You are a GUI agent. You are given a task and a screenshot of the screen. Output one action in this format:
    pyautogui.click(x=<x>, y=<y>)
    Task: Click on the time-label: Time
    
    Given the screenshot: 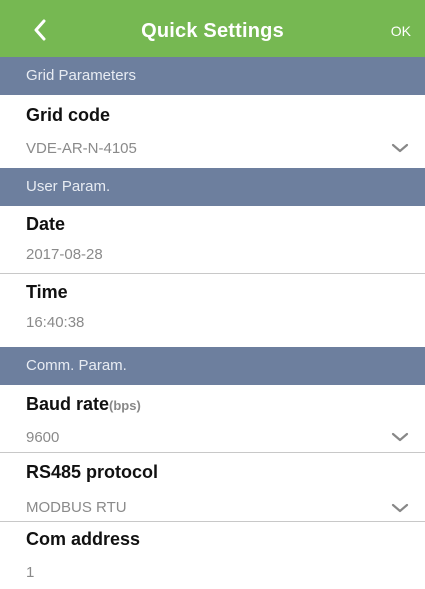 What is the action you would take?
    pyautogui.click(x=47, y=292)
    